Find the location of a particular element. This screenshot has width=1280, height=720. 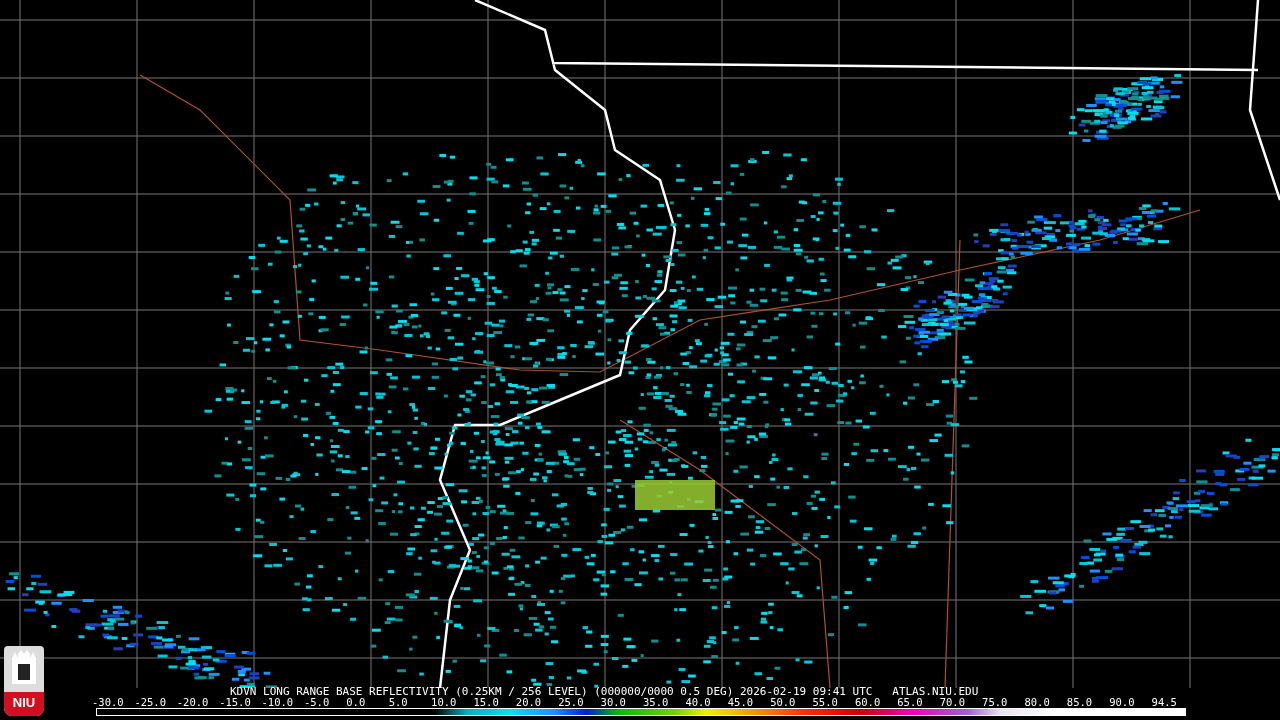

scale-label: 60.0 is located at coordinates (868, 702).